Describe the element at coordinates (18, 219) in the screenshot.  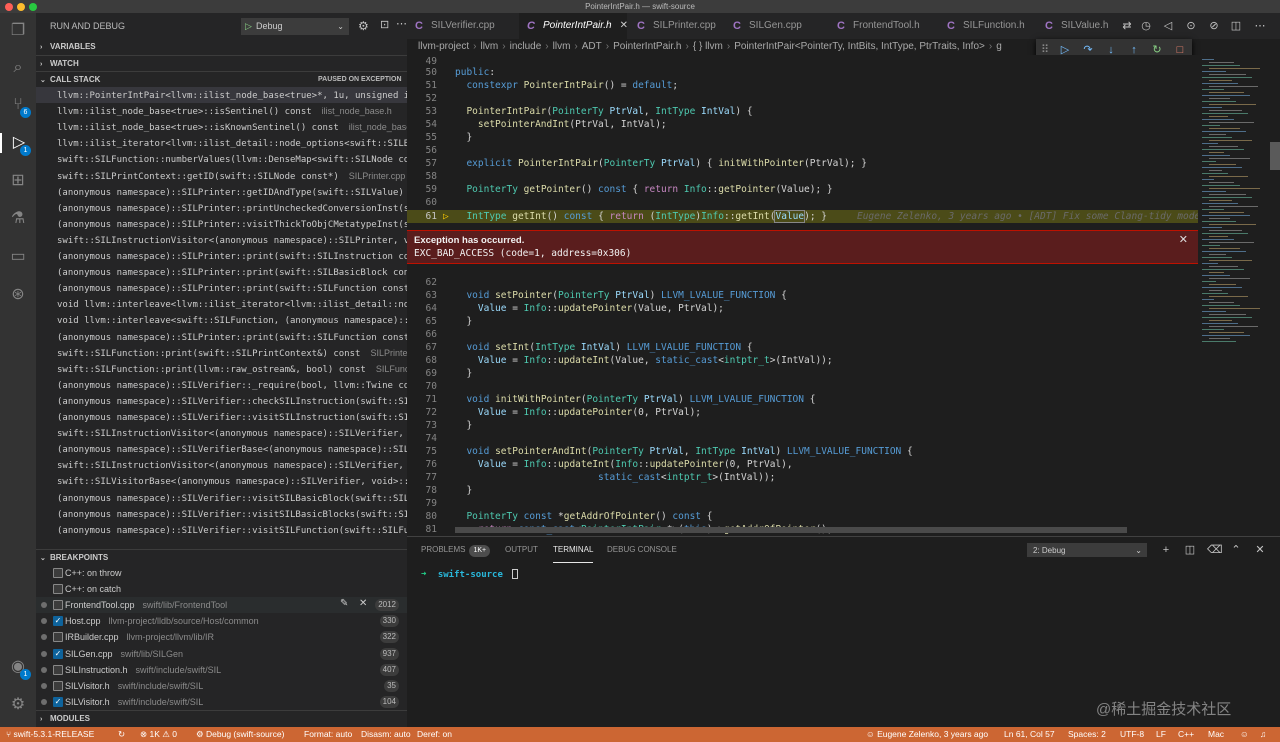
I see `testing-icon: ⚗` at that location.